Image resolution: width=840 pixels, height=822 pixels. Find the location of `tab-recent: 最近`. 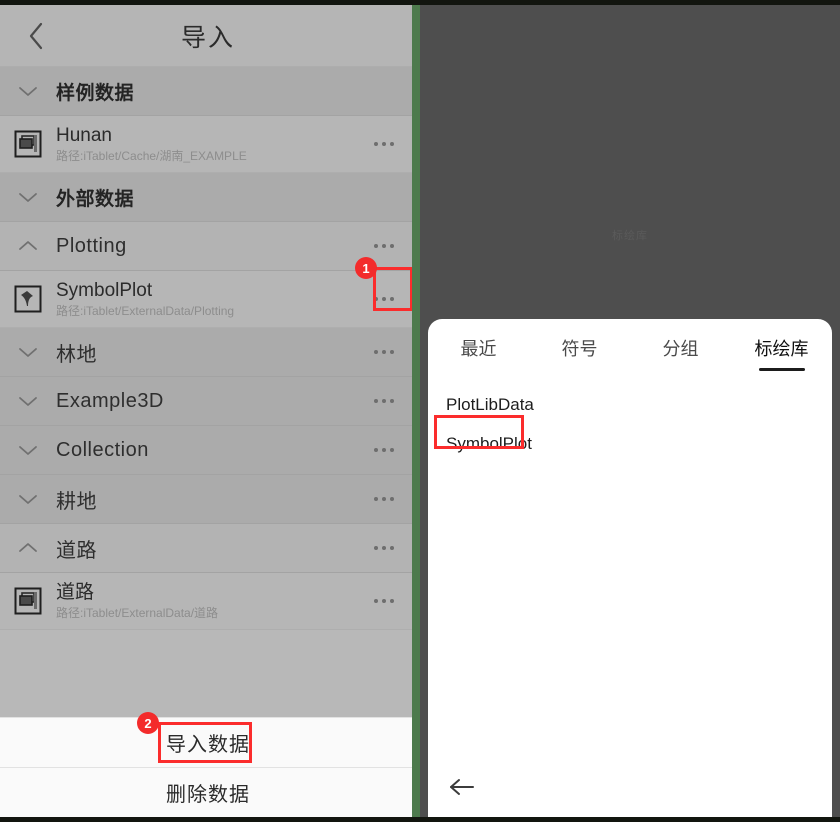

tab-recent: 最近 is located at coordinates (478, 353).